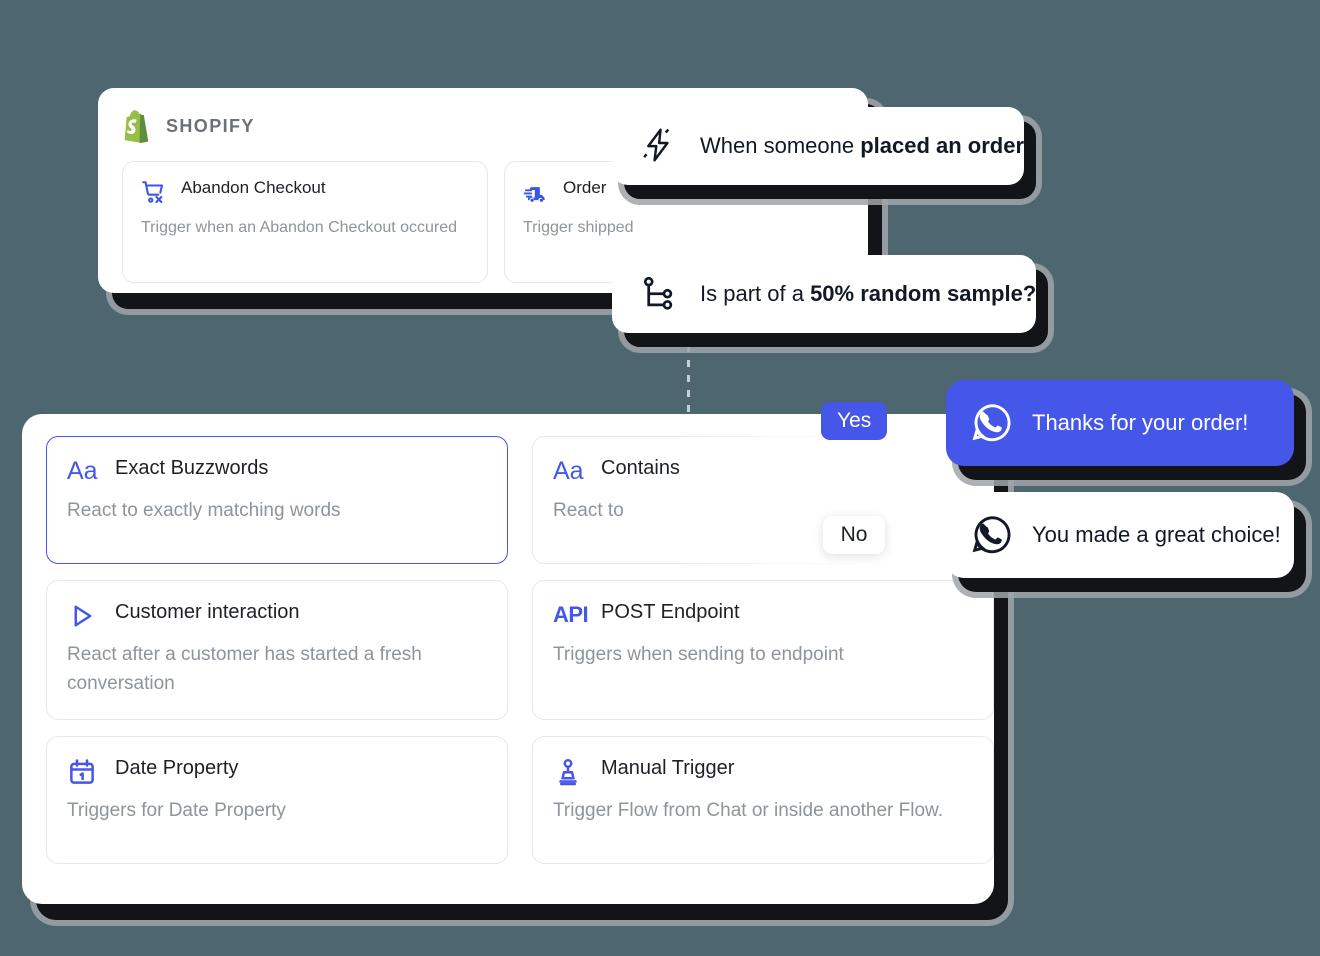  What do you see at coordinates (763, 771) in the screenshot?
I see `trigger-option-header: Manual Trigger` at bounding box center [763, 771].